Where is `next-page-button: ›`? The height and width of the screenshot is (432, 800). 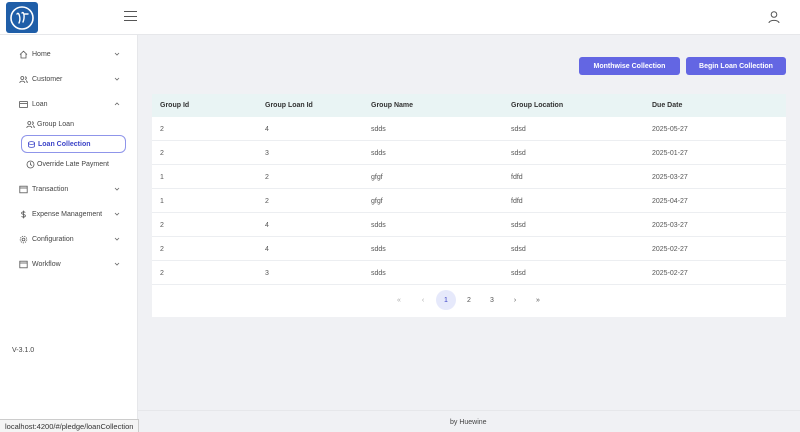 next-page-button: › is located at coordinates (515, 300).